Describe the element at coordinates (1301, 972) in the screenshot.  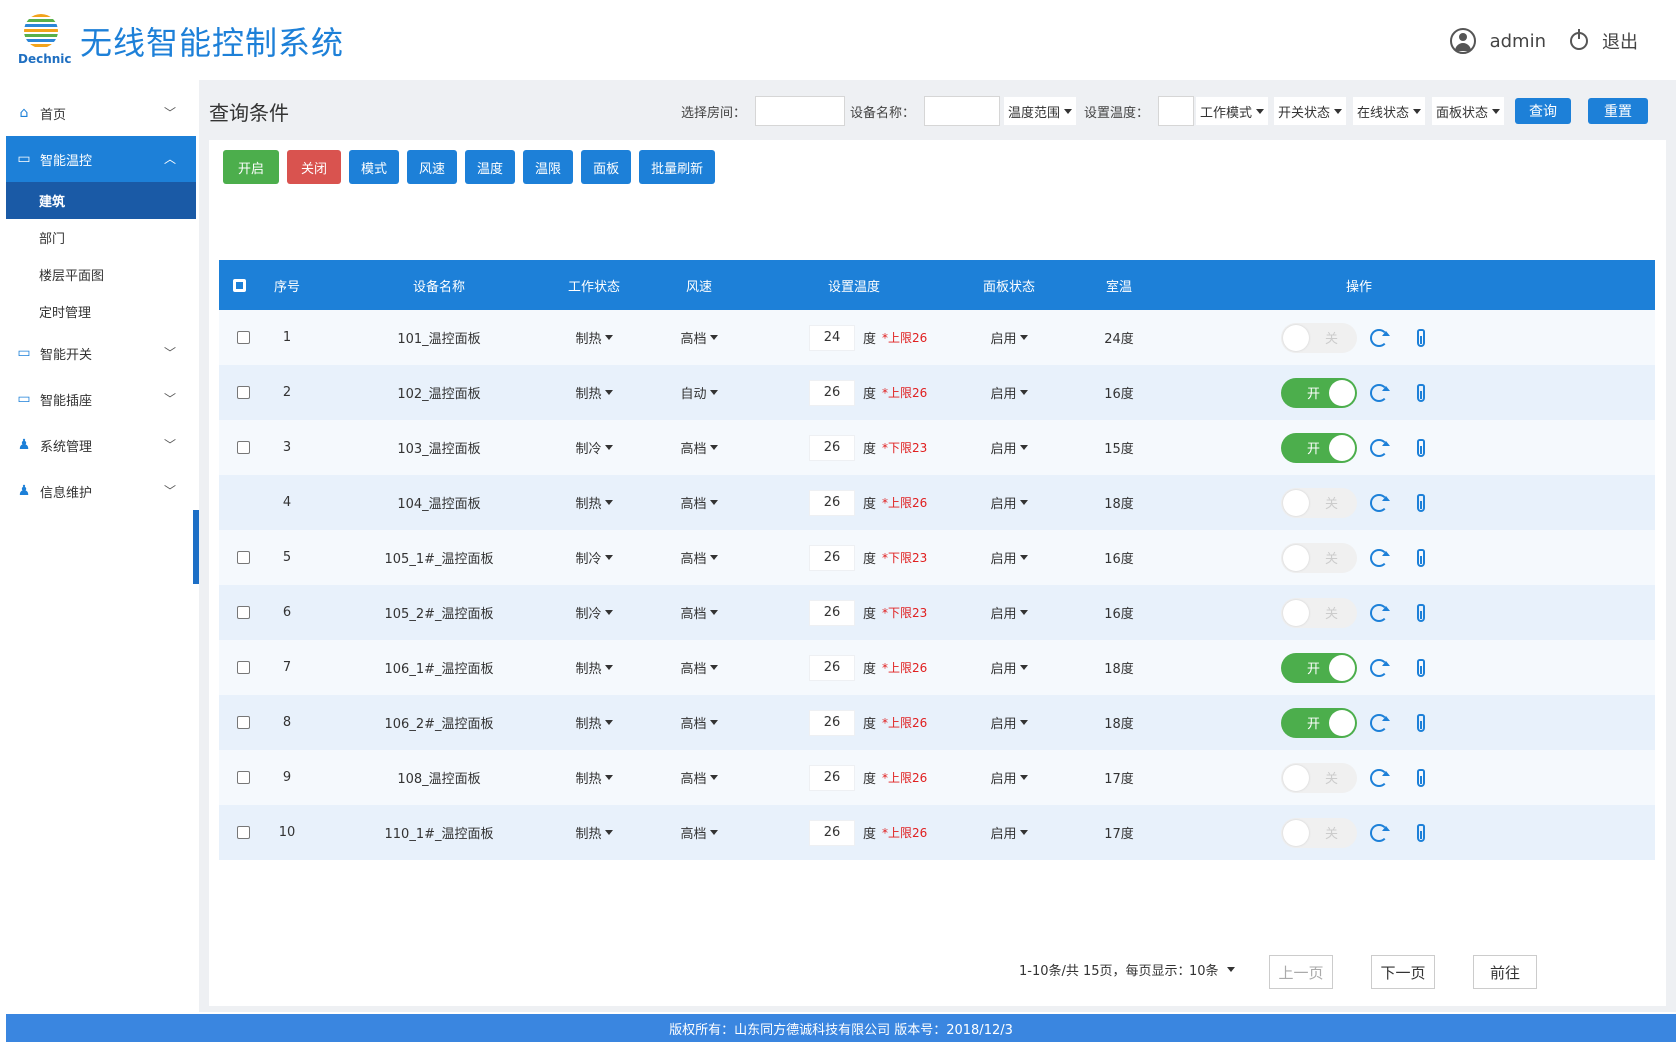
I see `prev-page-button: 上一页` at that location.